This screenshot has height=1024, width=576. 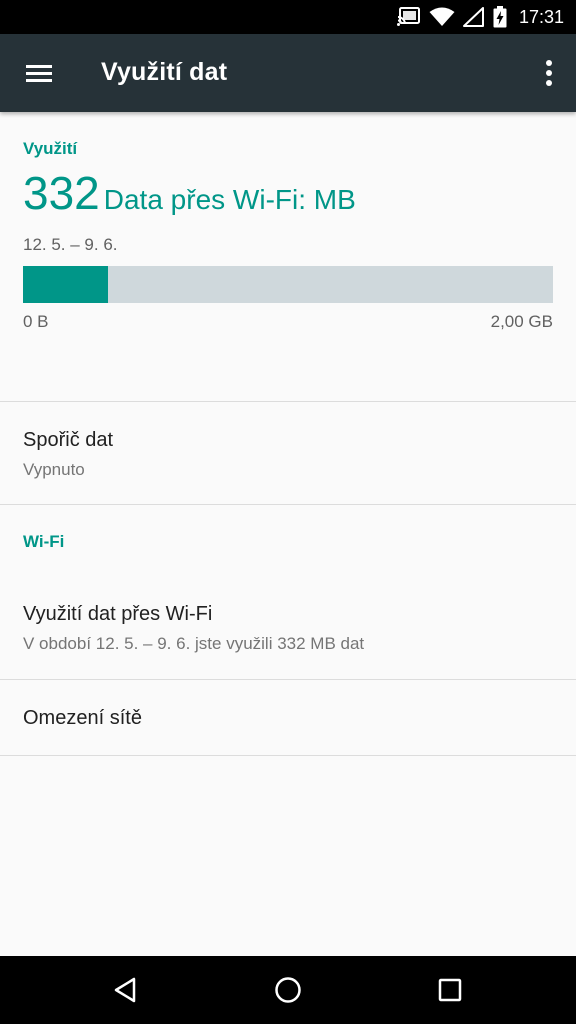 I want to click on page-title: Využití dat, so click(x=164, y=72).